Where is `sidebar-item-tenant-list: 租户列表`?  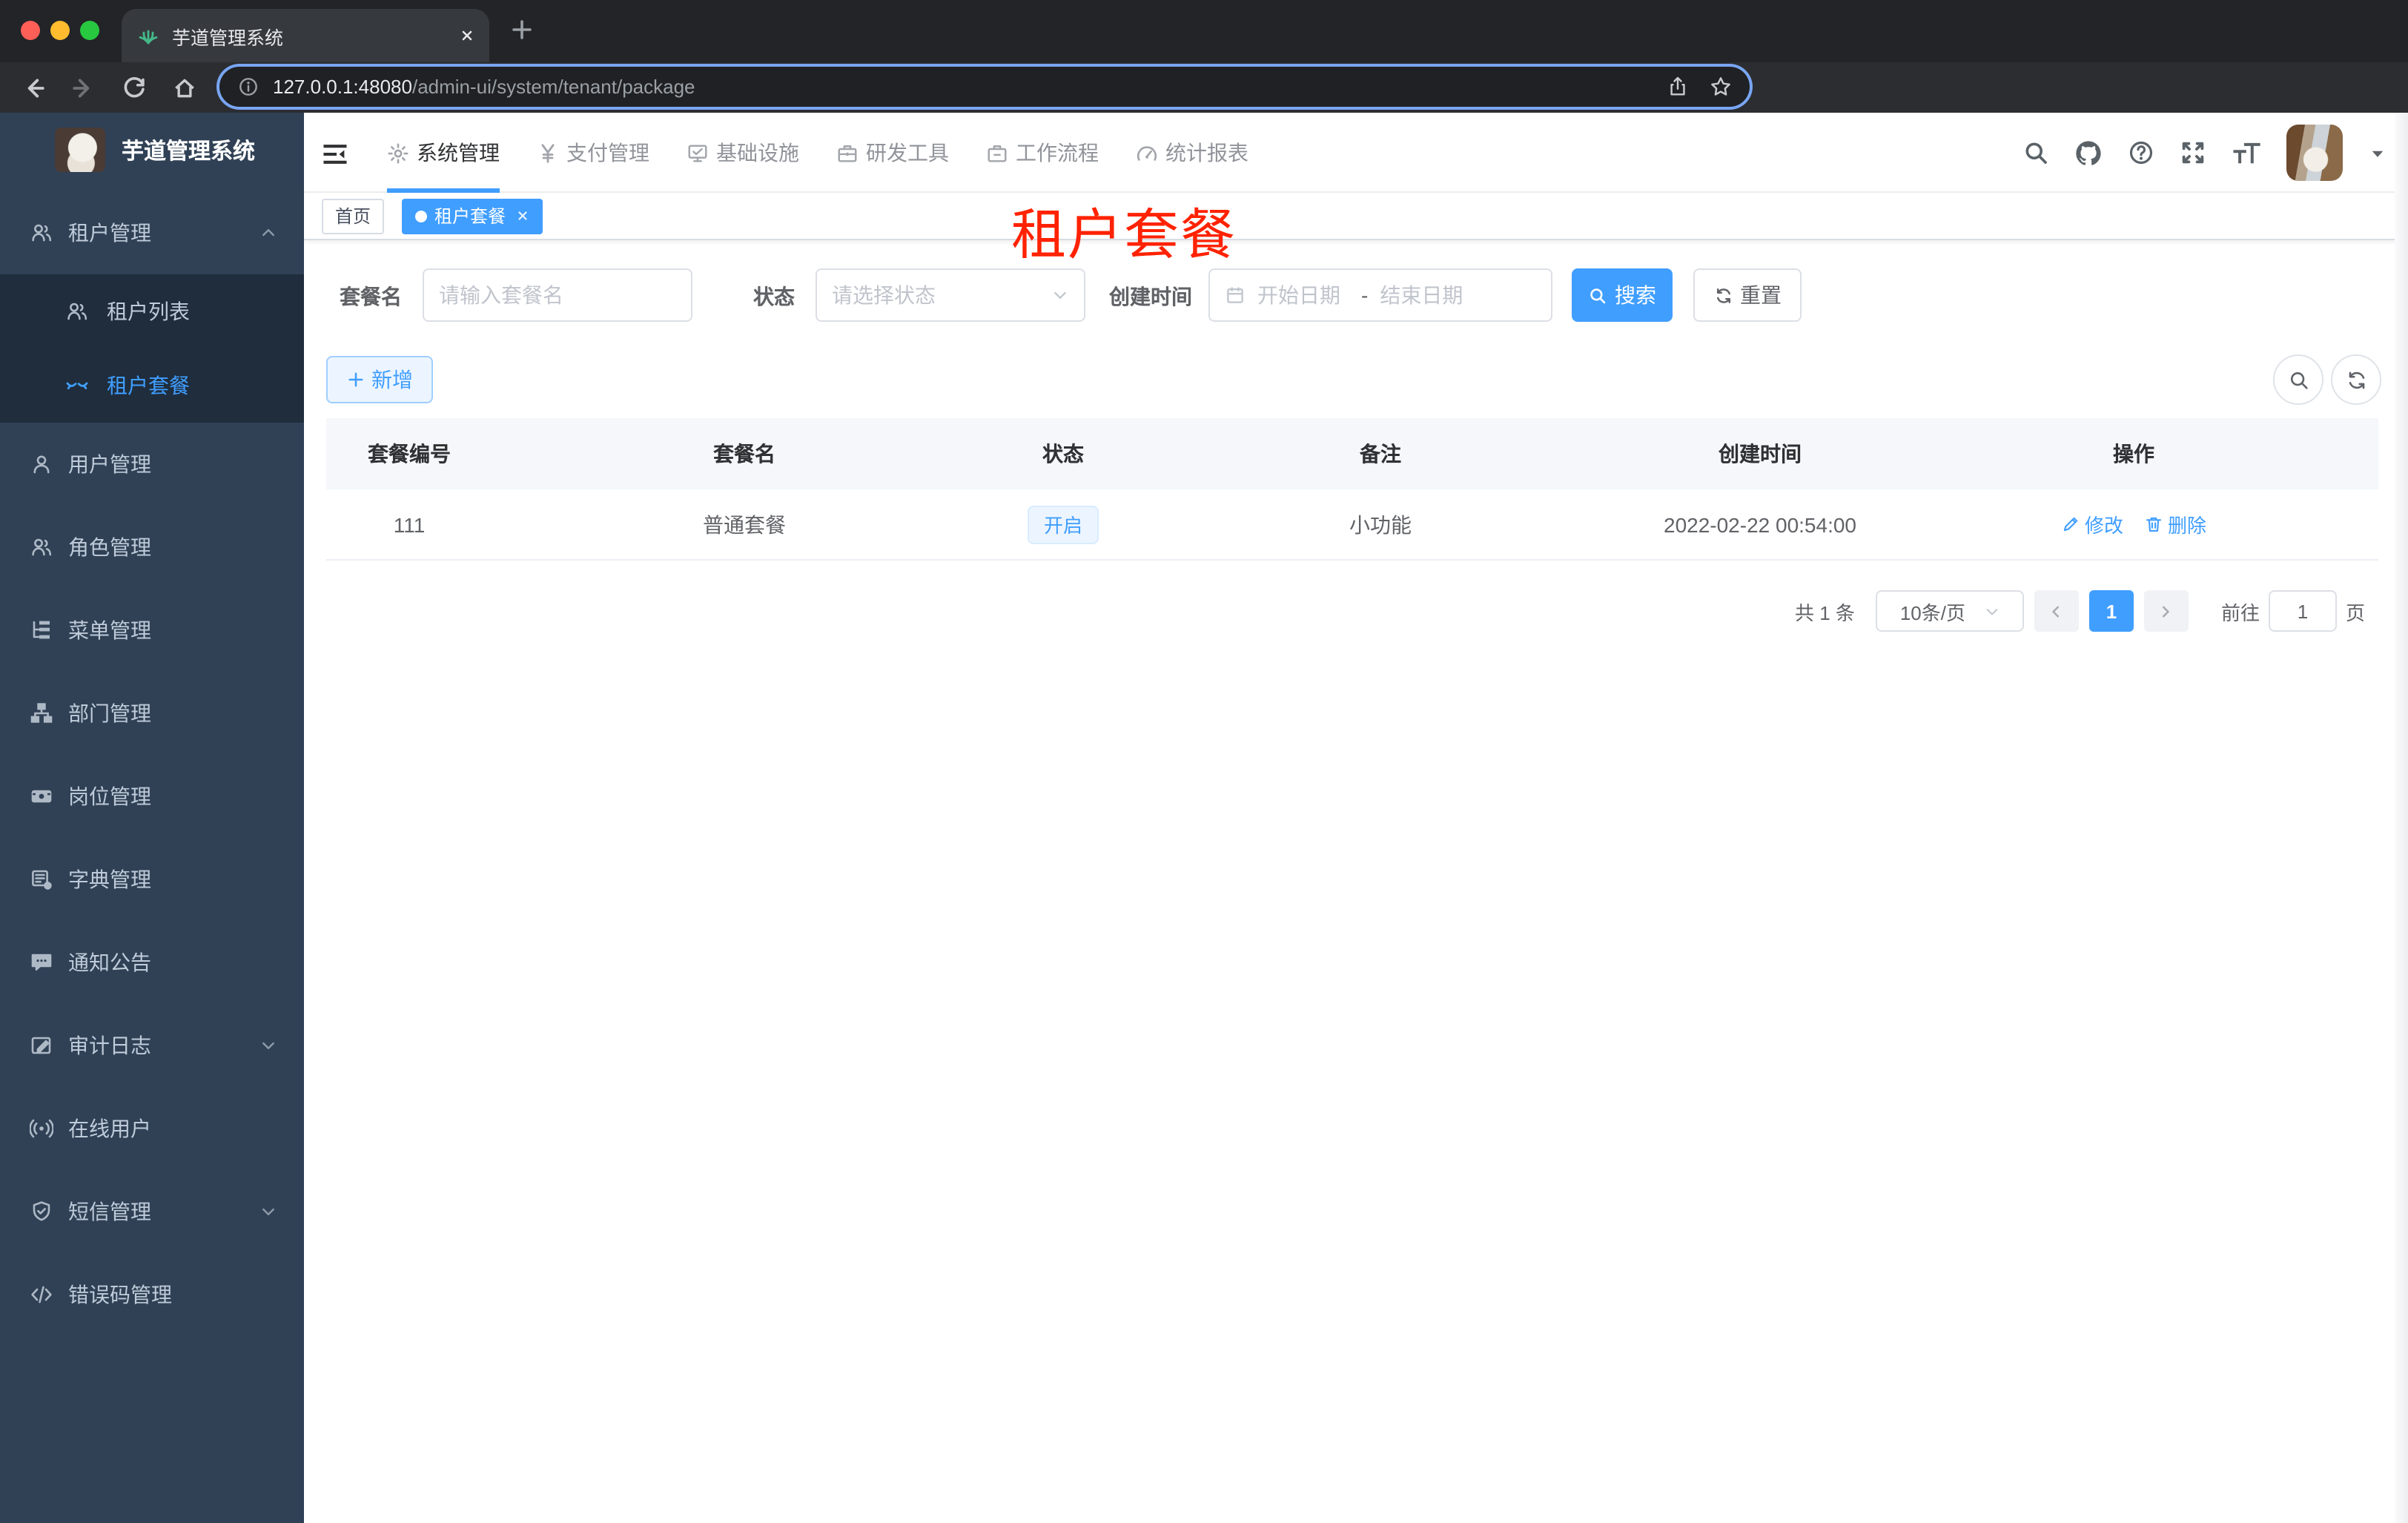
sidebar-item-tenant-list: 租户列表 is located at coordinates (152, 311).